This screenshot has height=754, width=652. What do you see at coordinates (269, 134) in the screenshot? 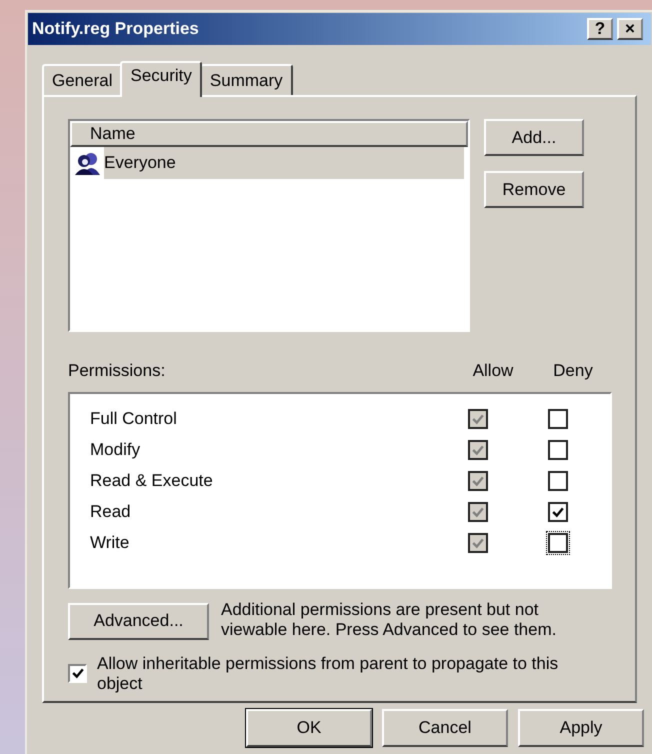
I see `column-header: Name` at bounding box center [269, 134].